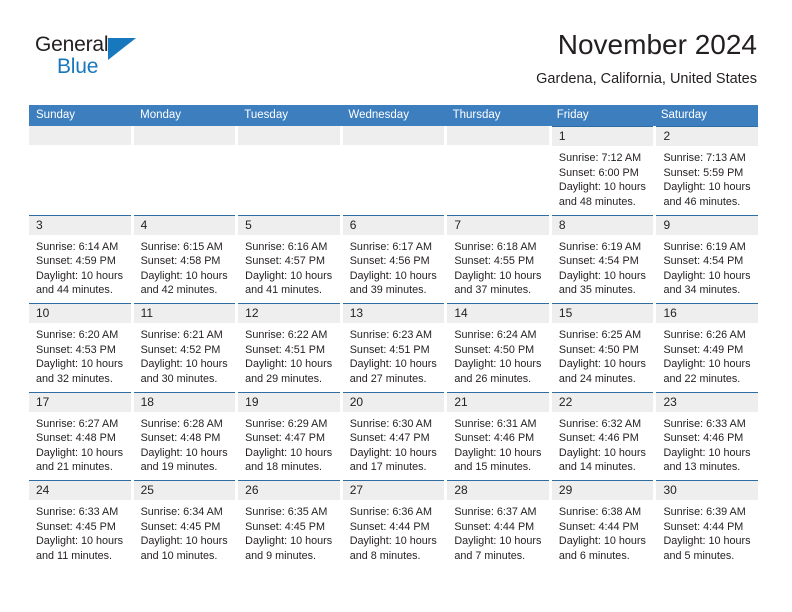 The image size is (792, 612). What do you see at coordinates (286, 246) in the screenshot?
I see `sunrise-text: Sunrise: 6:16 AM` at bounding box center [286, 246].